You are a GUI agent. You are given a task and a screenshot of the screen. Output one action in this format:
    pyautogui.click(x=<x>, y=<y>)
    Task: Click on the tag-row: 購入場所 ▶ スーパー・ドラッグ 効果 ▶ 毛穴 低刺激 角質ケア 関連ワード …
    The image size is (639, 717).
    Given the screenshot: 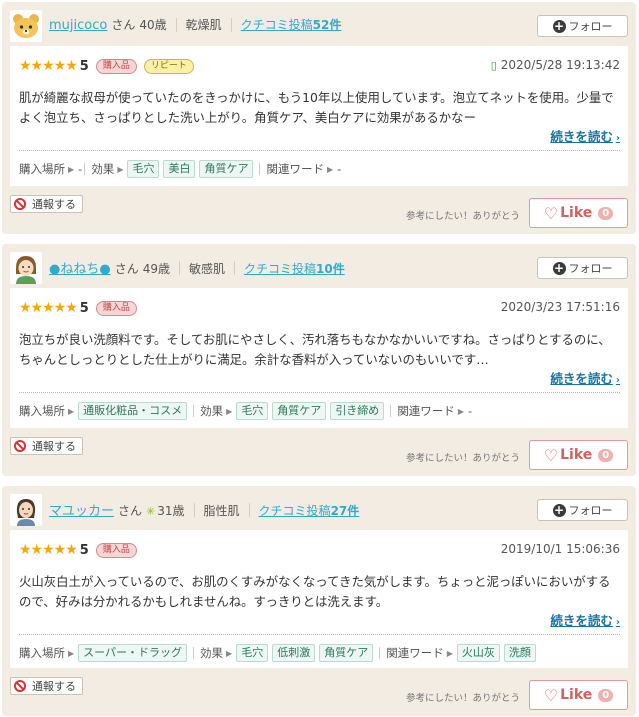 What is the action you would take?
    pyautogui.click(x=279, y=653)
    